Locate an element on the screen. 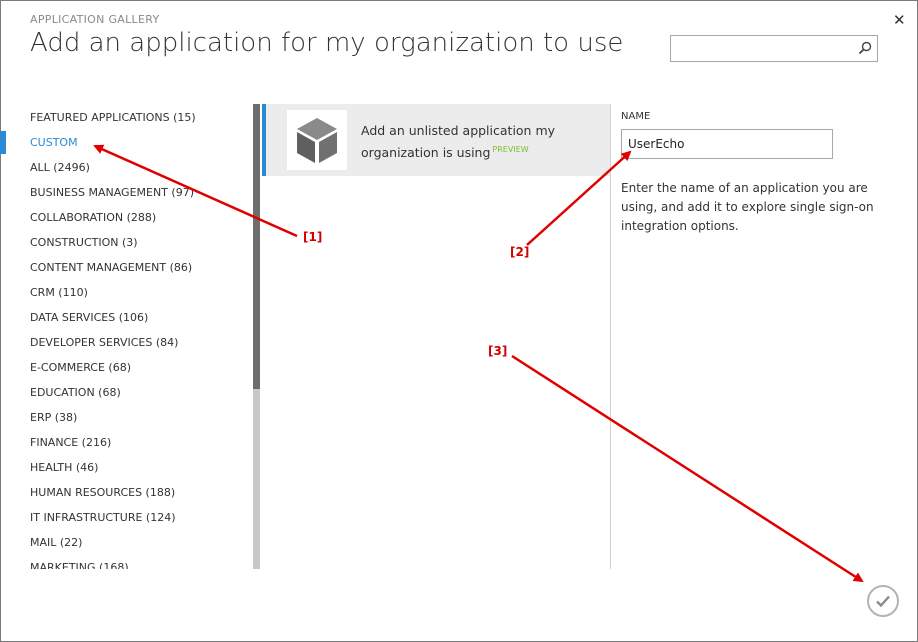 The height and width of the screenshot is (642, 918). annotation-label-1: [1] is located at coordinates (313, 237).